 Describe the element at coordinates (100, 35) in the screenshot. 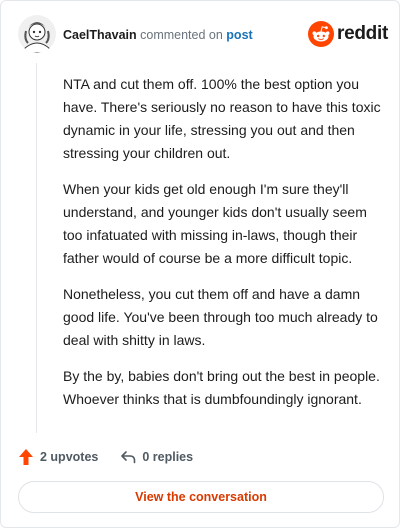

I see `username-link: CaelThavain` at that location.